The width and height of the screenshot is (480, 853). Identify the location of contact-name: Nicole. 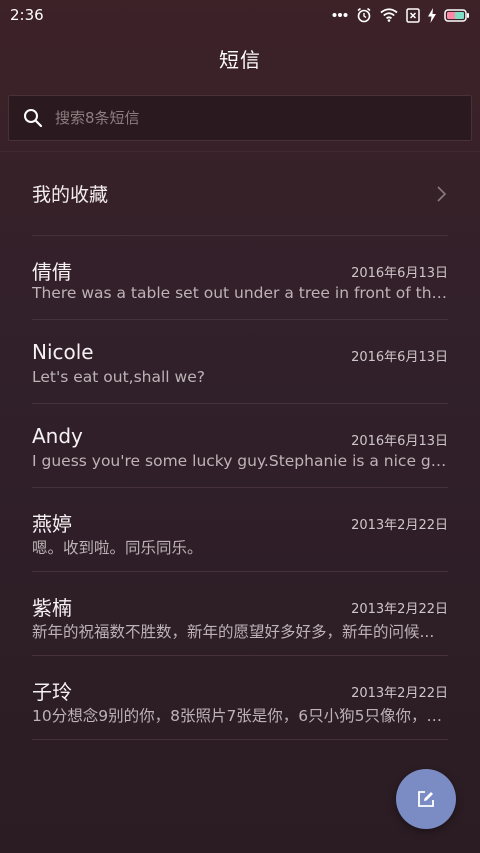
(63, 352).